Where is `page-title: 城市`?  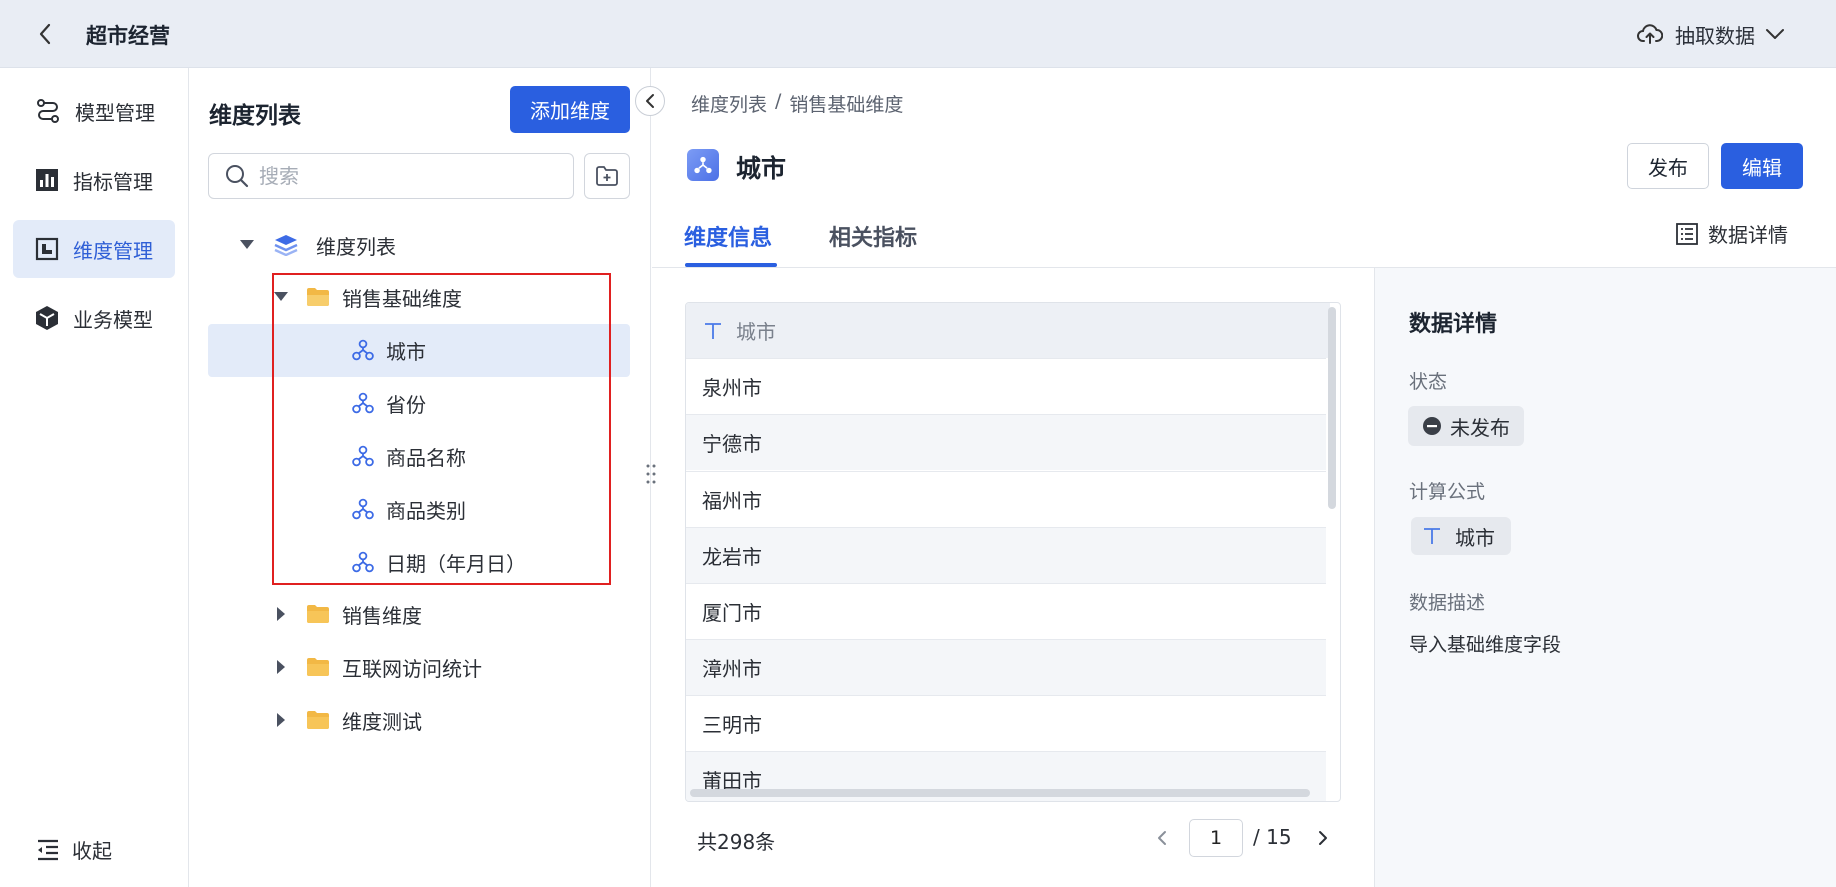
page-title: 城市 is located at coordinates (761, 168).